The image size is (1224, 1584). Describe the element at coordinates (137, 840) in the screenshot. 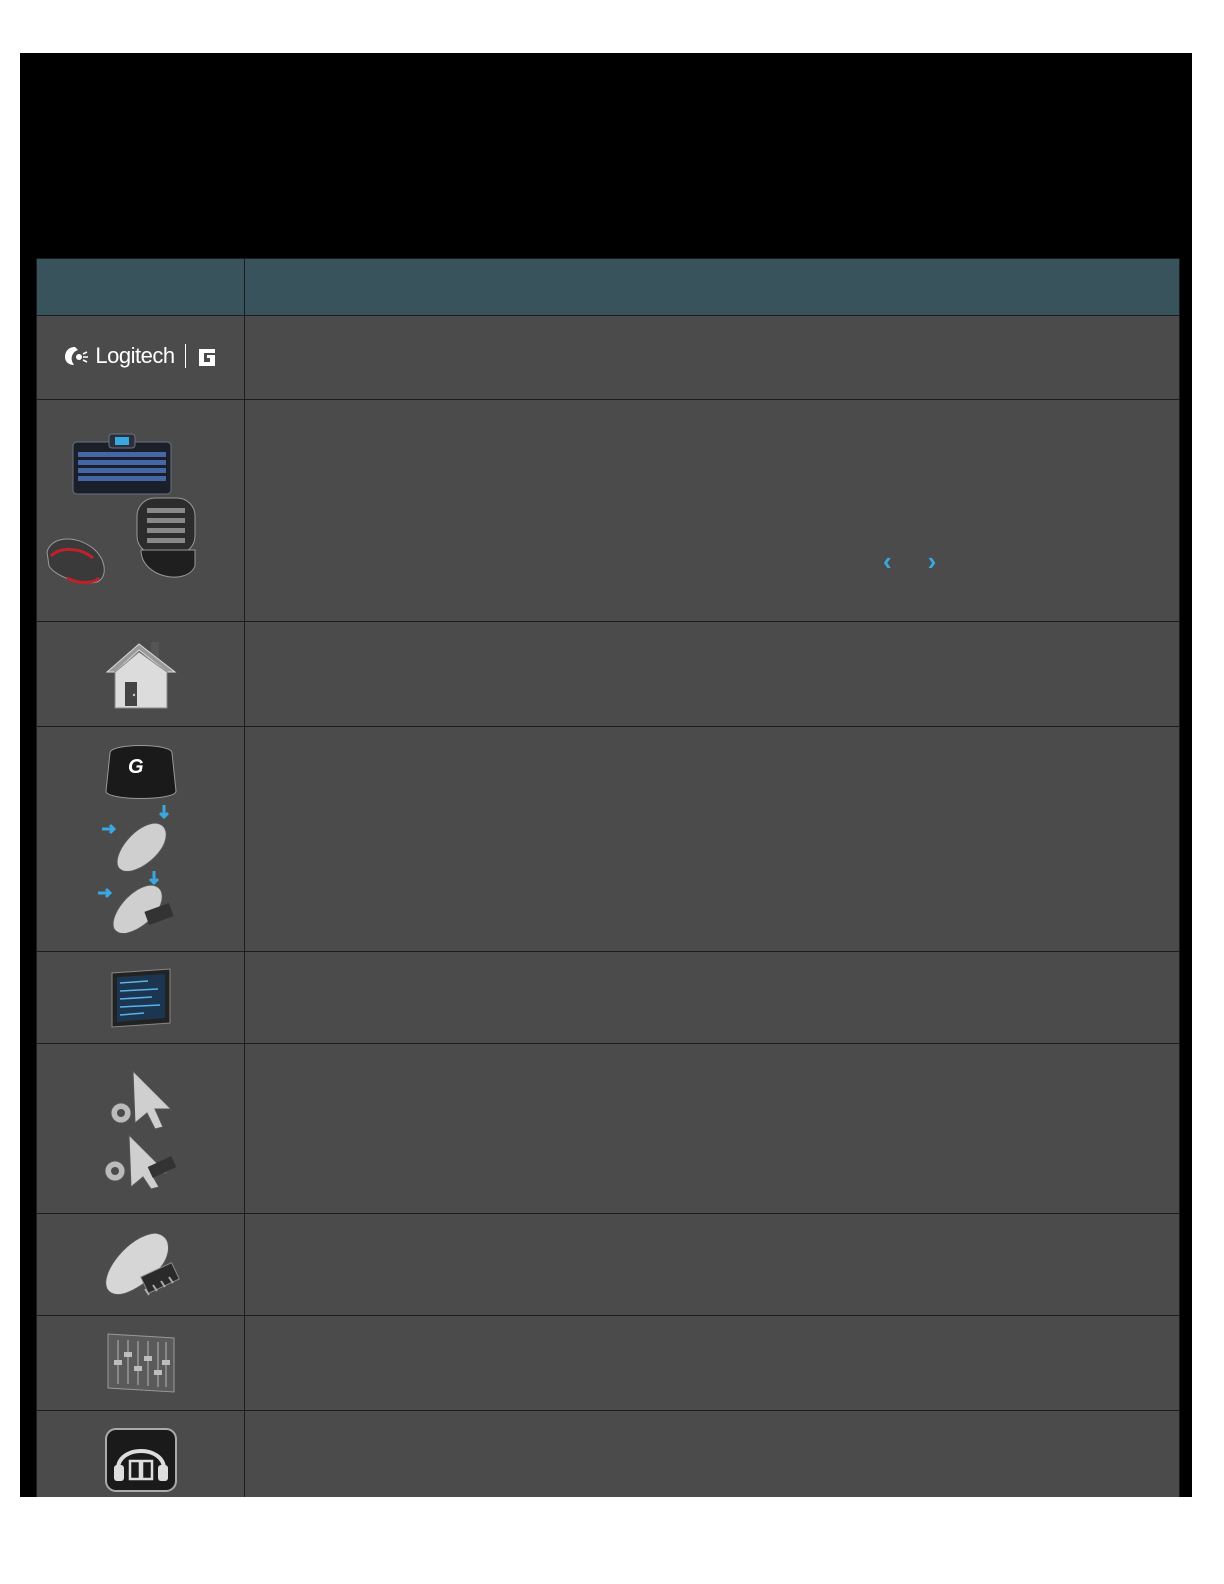

I see `g-key-mouse-assign-icon: G` at that location.